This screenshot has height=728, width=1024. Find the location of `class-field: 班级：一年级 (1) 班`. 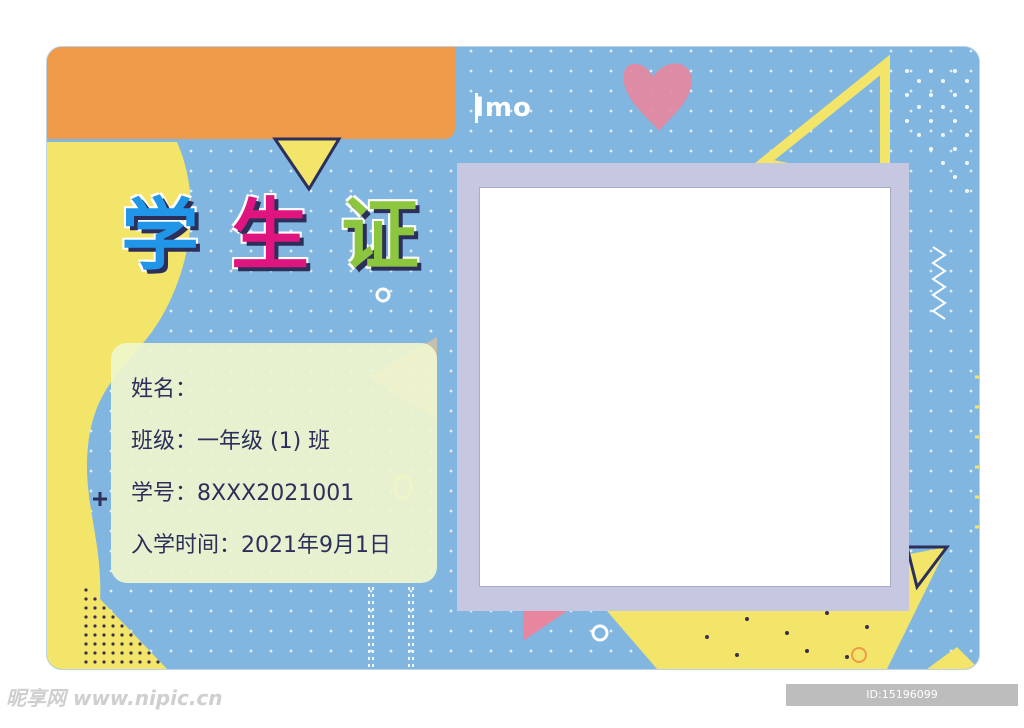

class-field: 班级：一年级 (1) 班 is located at coordinates (231, 441).